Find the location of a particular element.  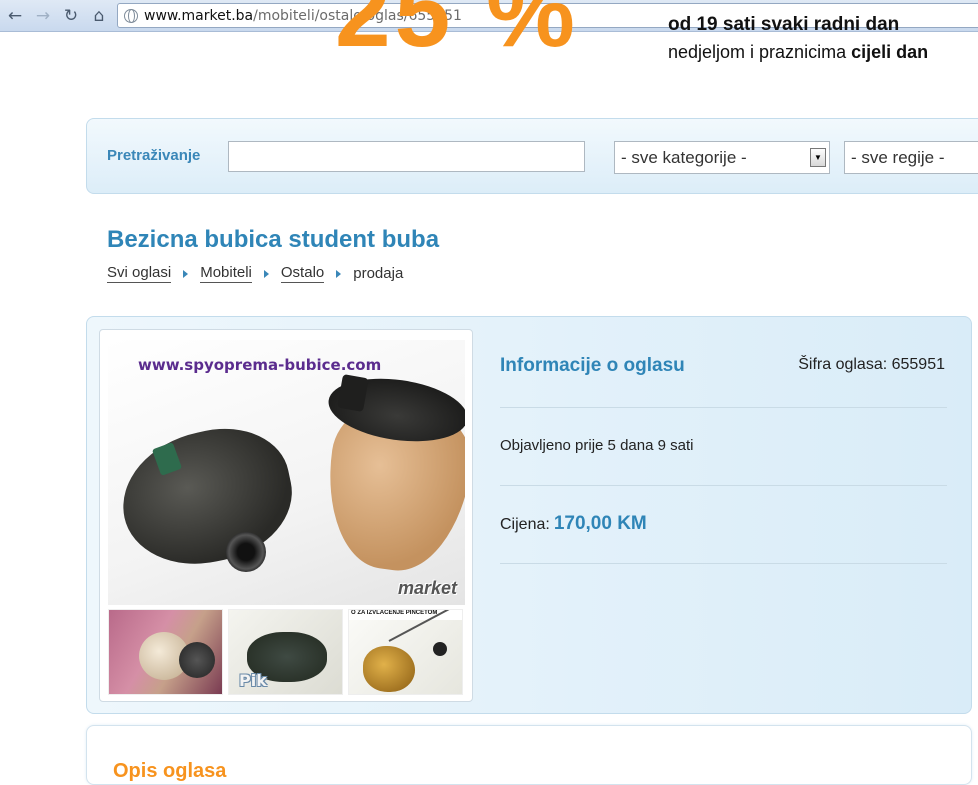

price-row: Cijena: 170,00 KM is located at coordinates (573, 524).